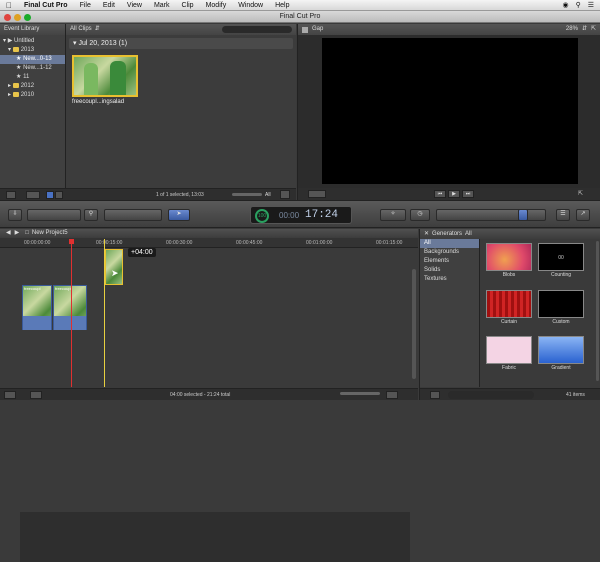 This screenshot has height=562, width=600. I want to click on zoom-level: 28%, so click(572, 29).